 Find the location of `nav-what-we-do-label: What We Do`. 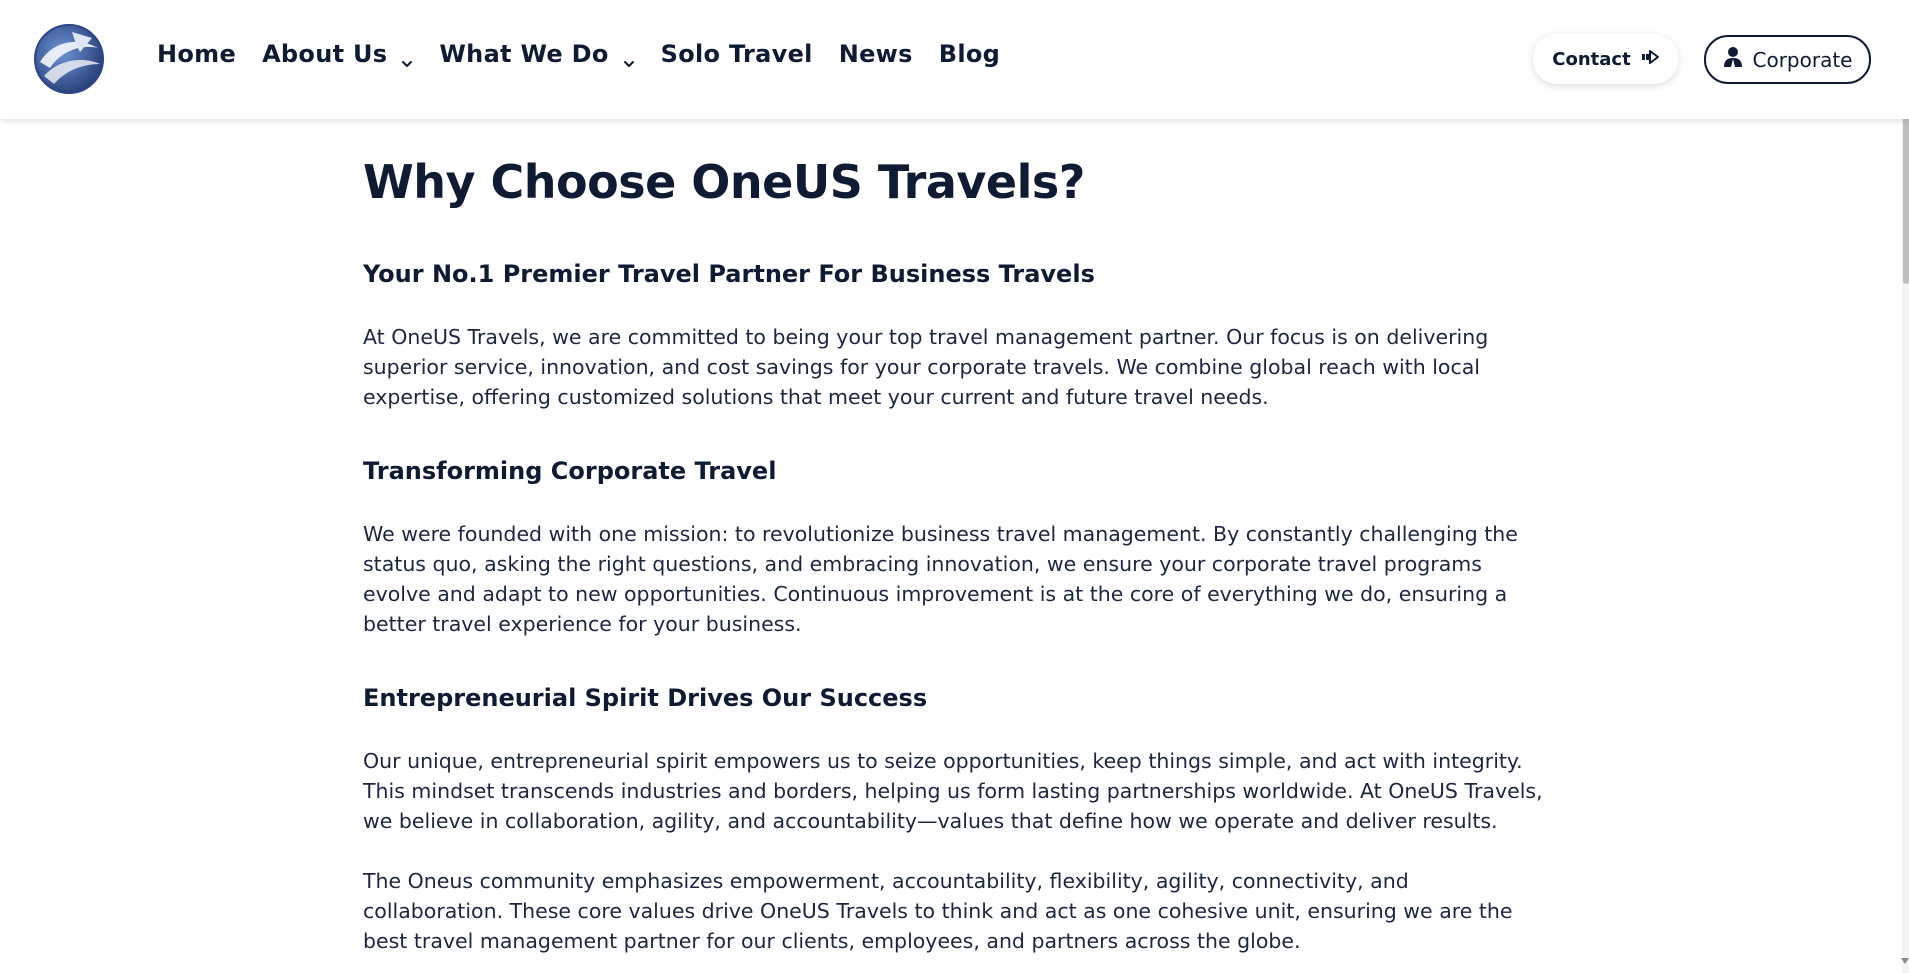

nav-what-we-do-label: What We Do is located at coordinates (524, 54).